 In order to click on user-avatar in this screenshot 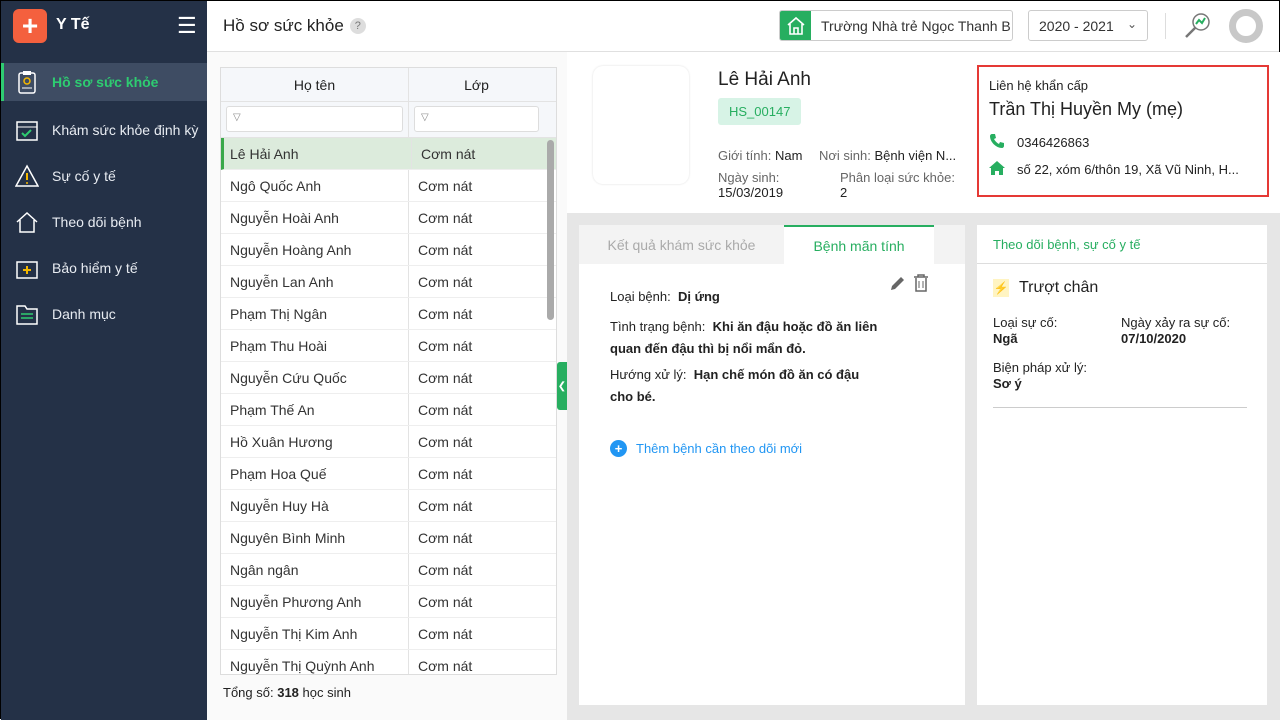, I will do `click(1246, 26)`.